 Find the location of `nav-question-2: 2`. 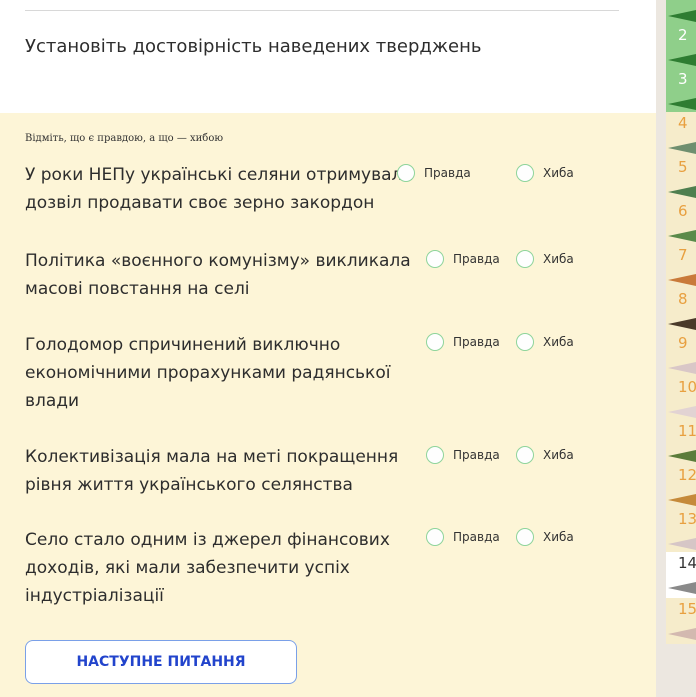

nav-question-2: 2 is located at coordinates (681, 47).